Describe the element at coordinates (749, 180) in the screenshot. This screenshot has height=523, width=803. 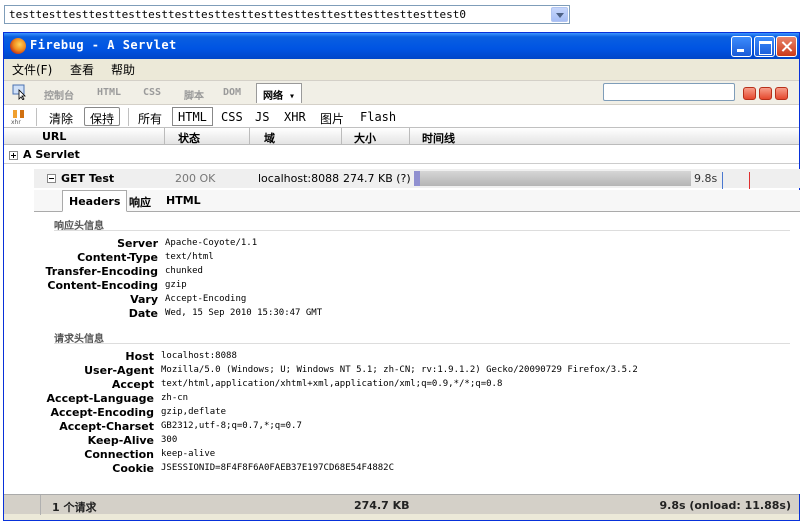
I see `onload-marker` at that location.